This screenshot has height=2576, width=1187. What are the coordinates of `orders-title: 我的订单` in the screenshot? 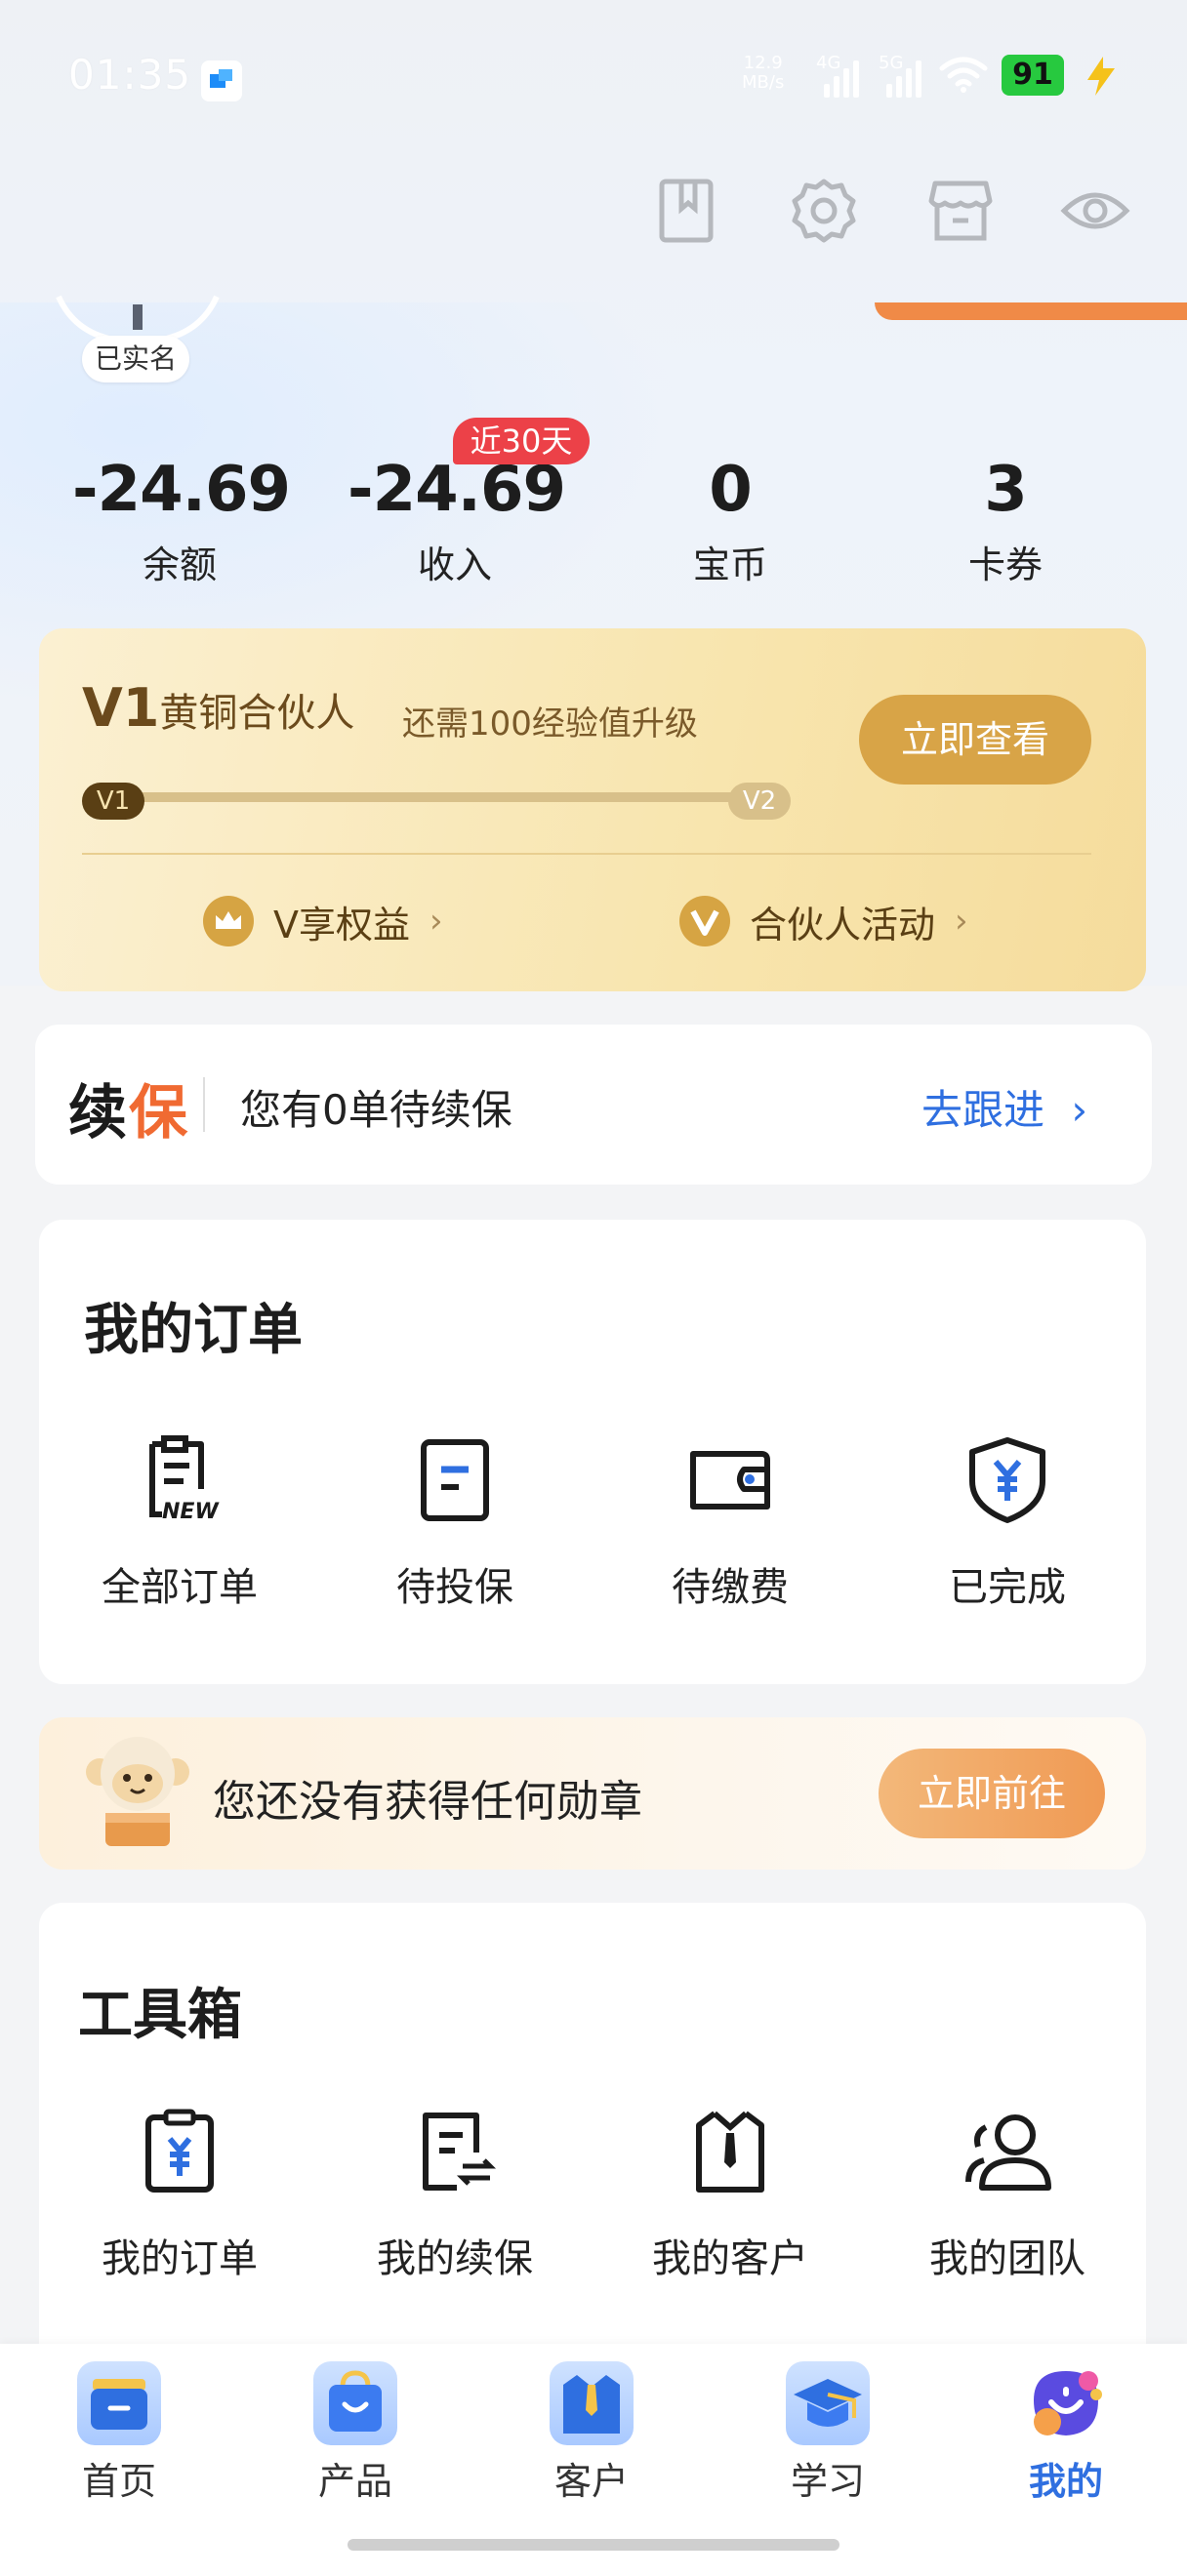 It's located at (193, 1330).